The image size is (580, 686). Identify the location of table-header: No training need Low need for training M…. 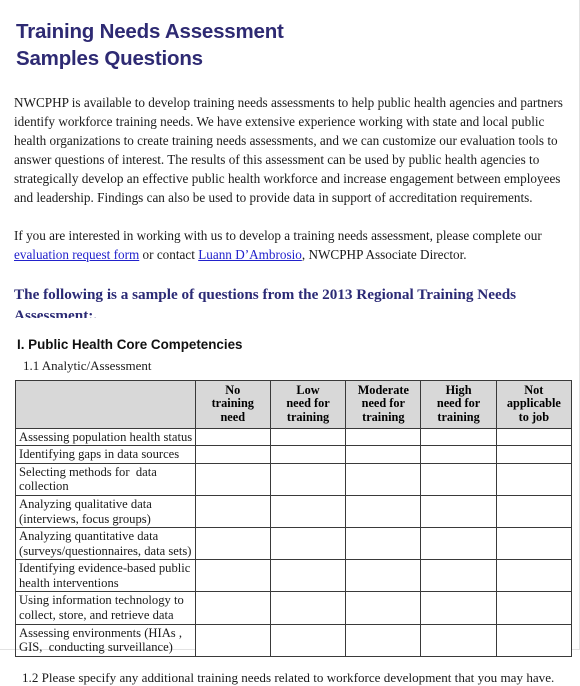
(294, 404).